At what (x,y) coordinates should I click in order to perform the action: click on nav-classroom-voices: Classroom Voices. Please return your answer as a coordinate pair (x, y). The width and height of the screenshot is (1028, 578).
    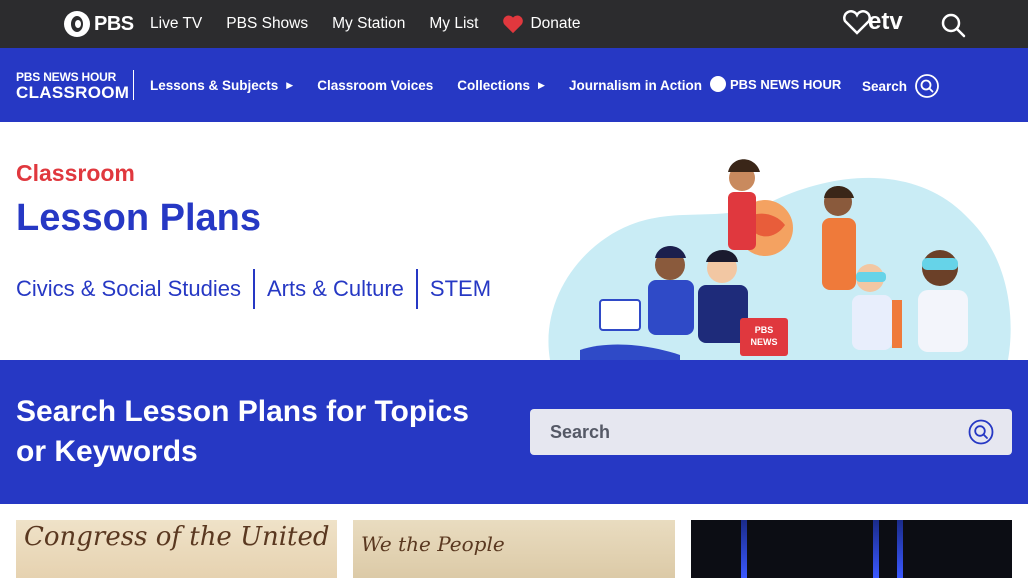
    Looking at the image, I should click on (375, 85).